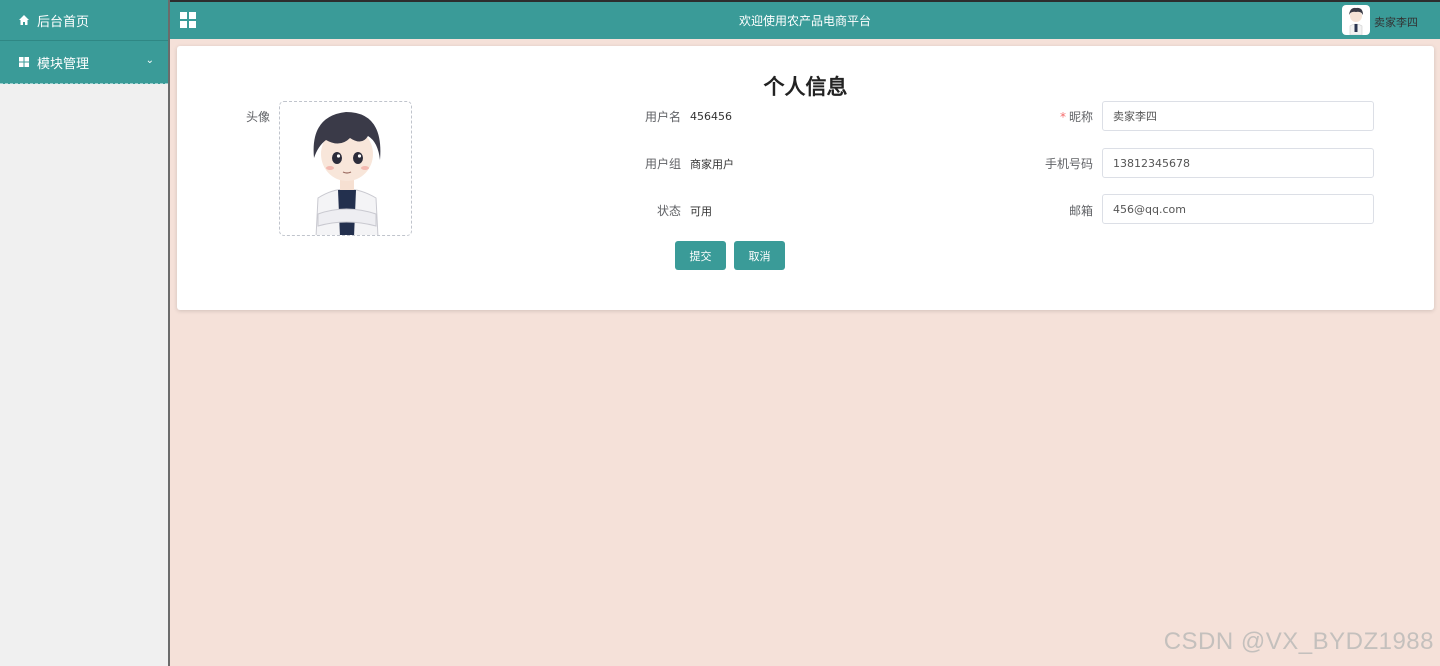 Image resolution: width=1440 pixels, height=666 pixels. What do you see at coordinates (85, 333) in the screenshot?
I see `sidebar: 后台首页 模块管理 ⌄` at bounding box center [85, 333].